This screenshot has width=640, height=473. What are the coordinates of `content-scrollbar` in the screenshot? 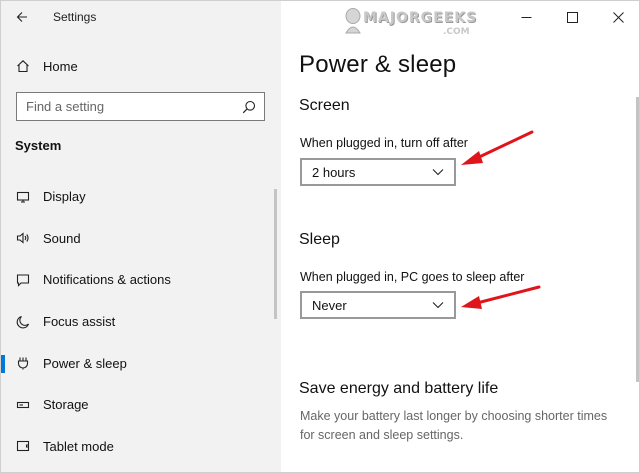 It's located at (637, 239).